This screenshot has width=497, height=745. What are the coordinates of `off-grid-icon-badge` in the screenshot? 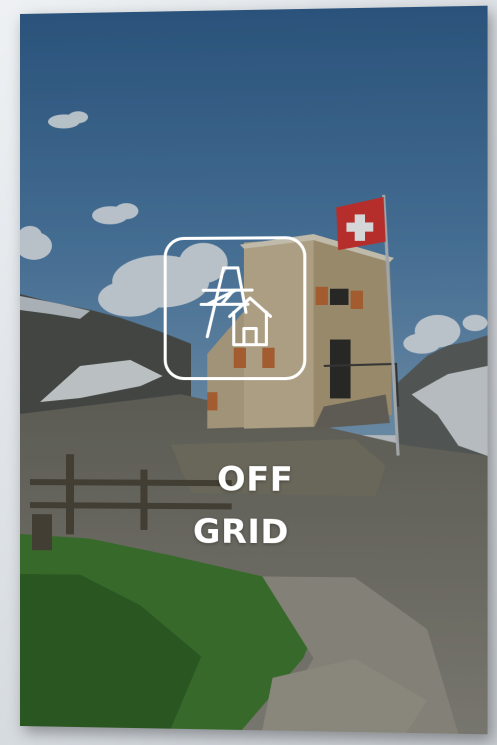 It's located at (235, 308).